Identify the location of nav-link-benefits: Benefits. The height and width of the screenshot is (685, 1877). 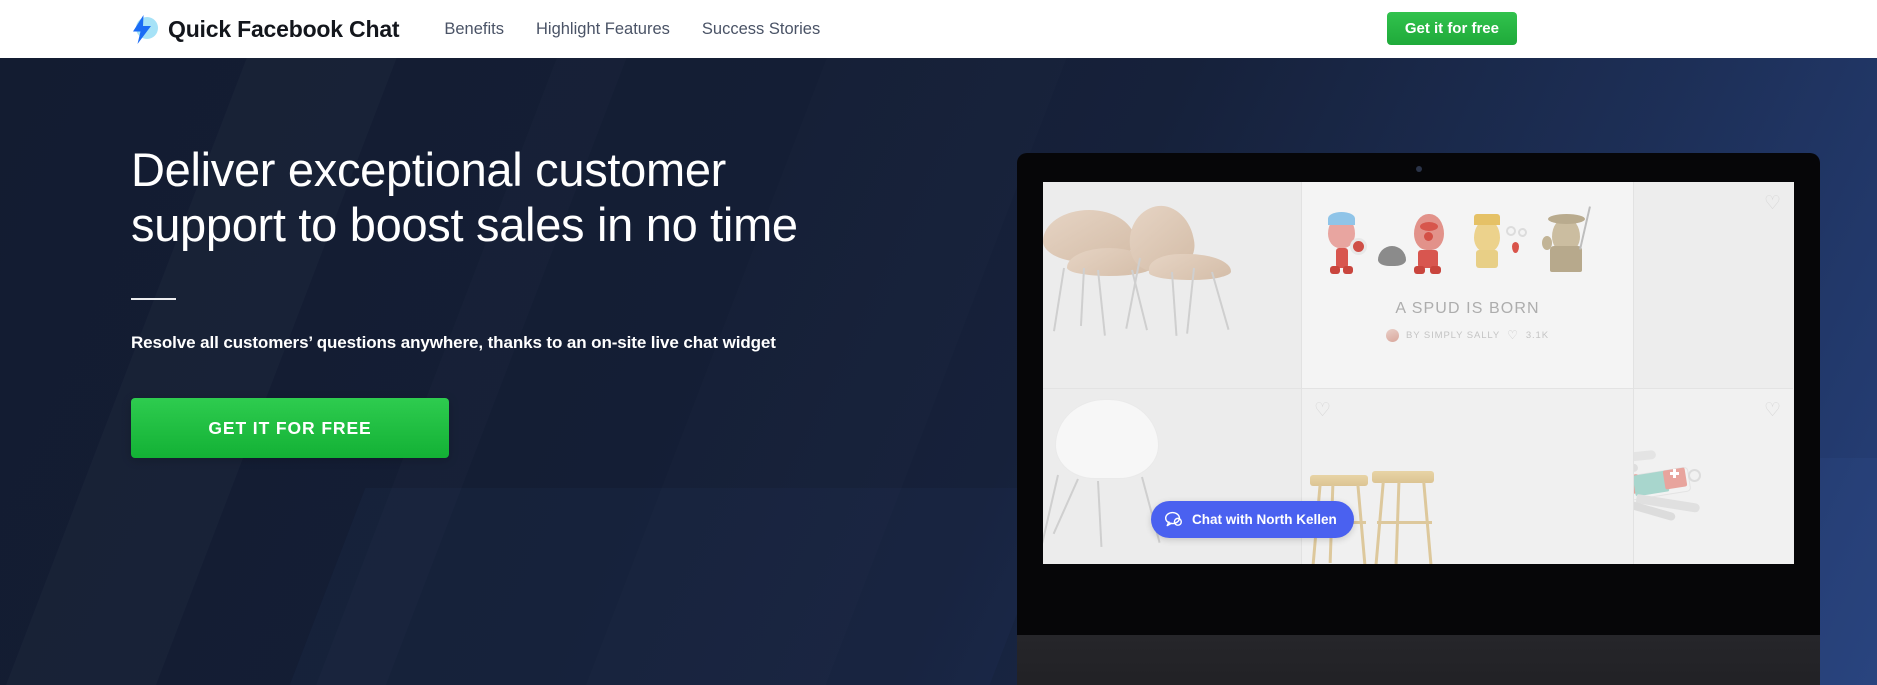
(474, 29).